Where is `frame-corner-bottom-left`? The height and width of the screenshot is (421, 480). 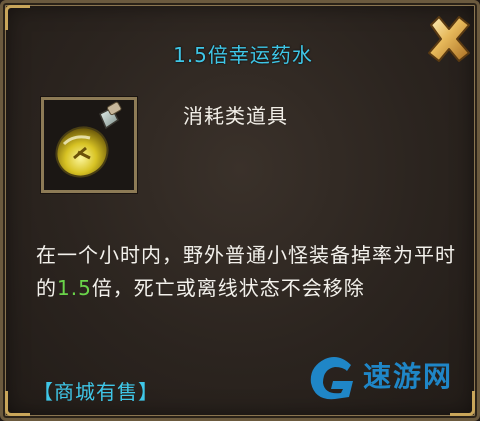 frame-corner-bottom-left is located at coordinates (17, 403).